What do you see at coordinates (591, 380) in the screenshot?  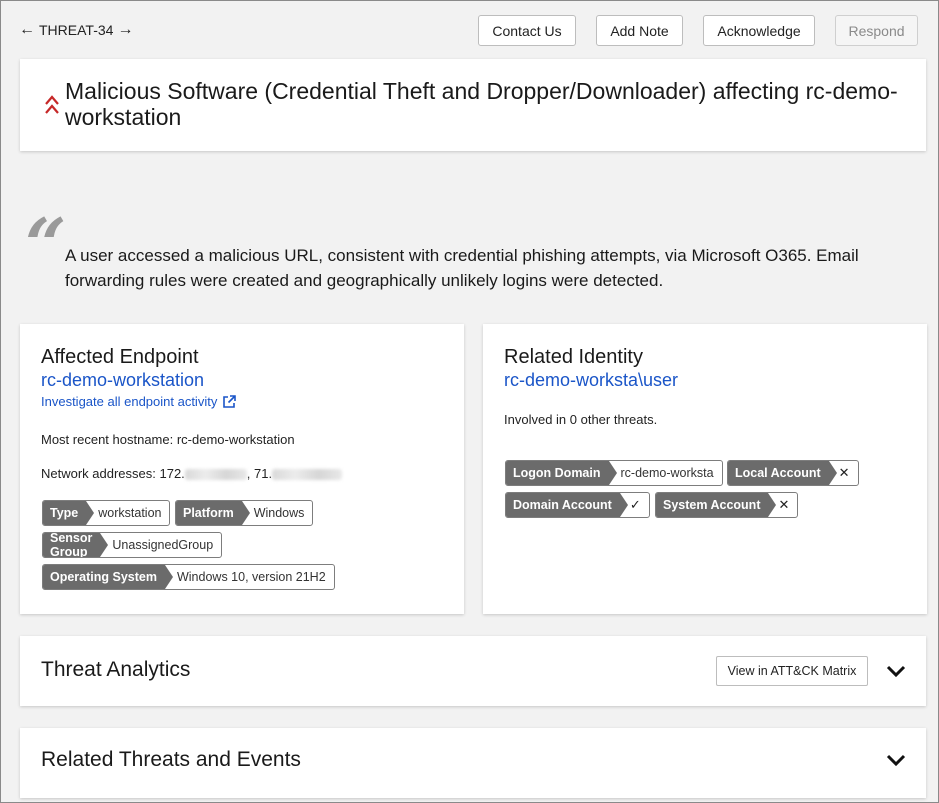 I see `identity-name-link: rc-demo-worksta\user` at bounding box center [591, 380].